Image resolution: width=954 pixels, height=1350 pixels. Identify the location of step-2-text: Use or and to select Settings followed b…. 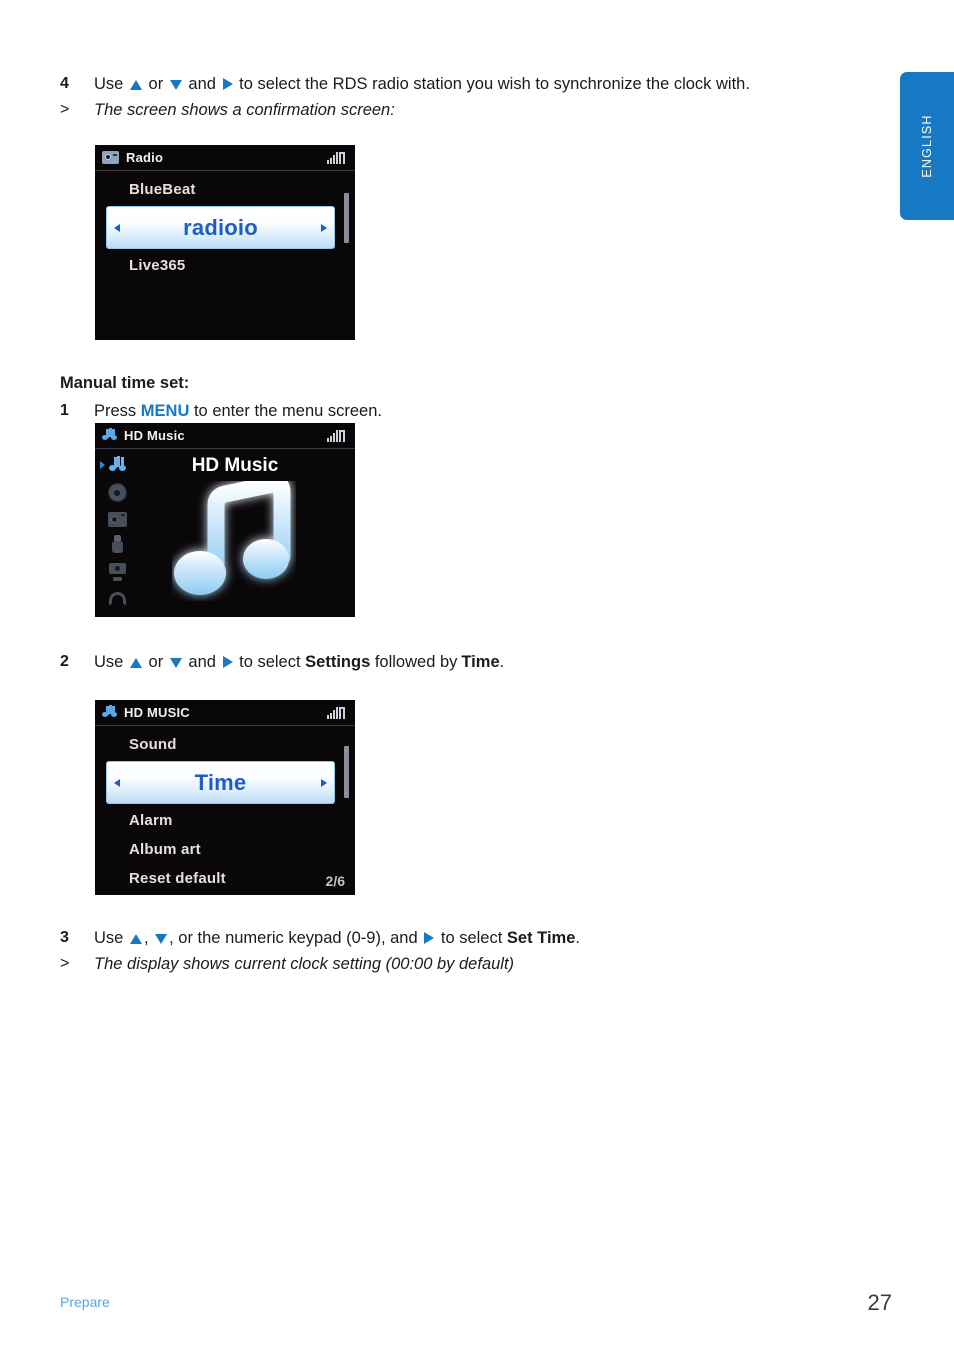
(492, 663).